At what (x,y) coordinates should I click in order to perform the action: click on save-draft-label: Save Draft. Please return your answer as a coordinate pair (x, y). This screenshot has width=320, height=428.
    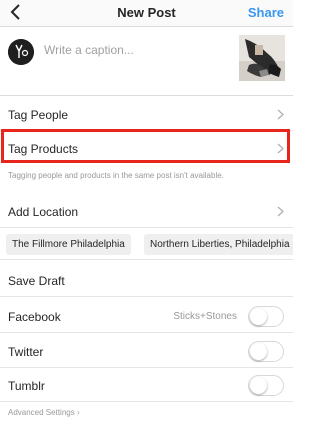
    Looking at the image, I should click on (36, 281).